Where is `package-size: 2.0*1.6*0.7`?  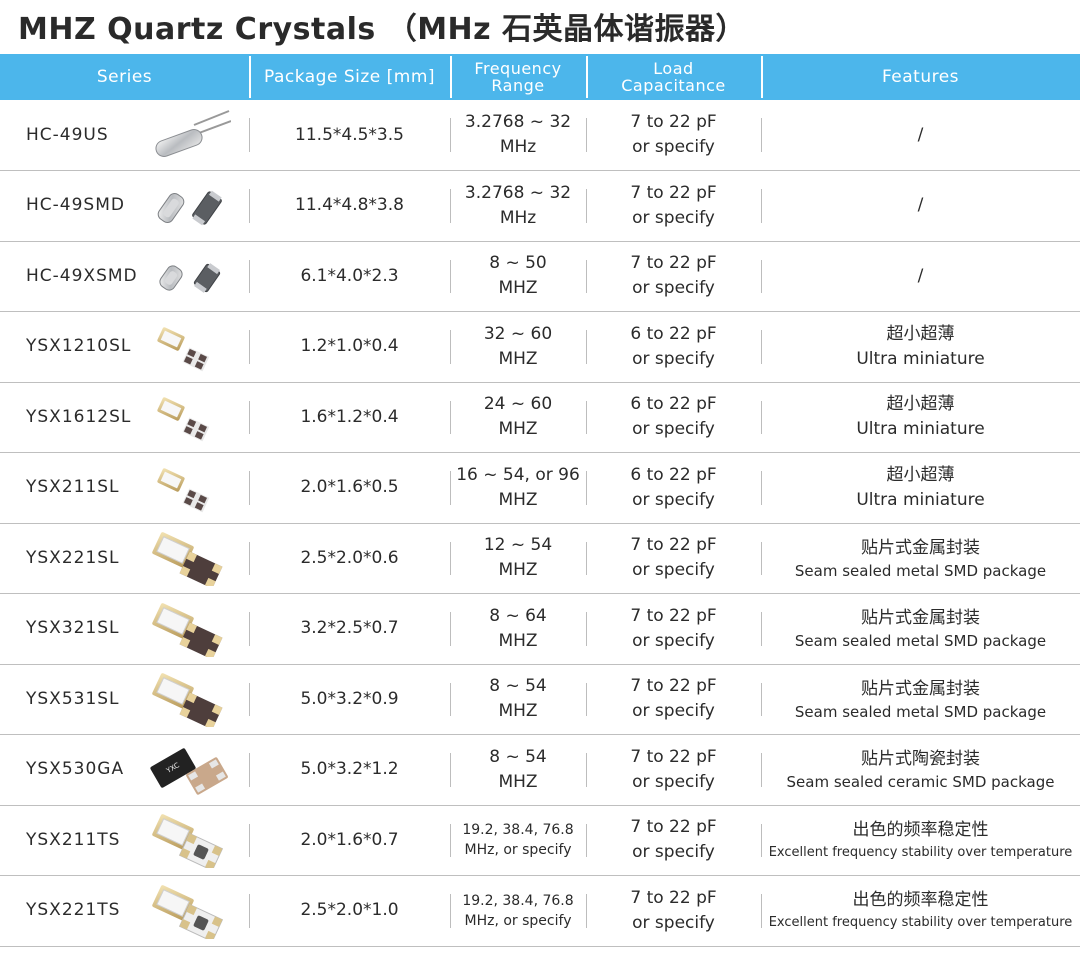
package-size: 2.0*1.6*0.7 is located at coordinates (349, 839).